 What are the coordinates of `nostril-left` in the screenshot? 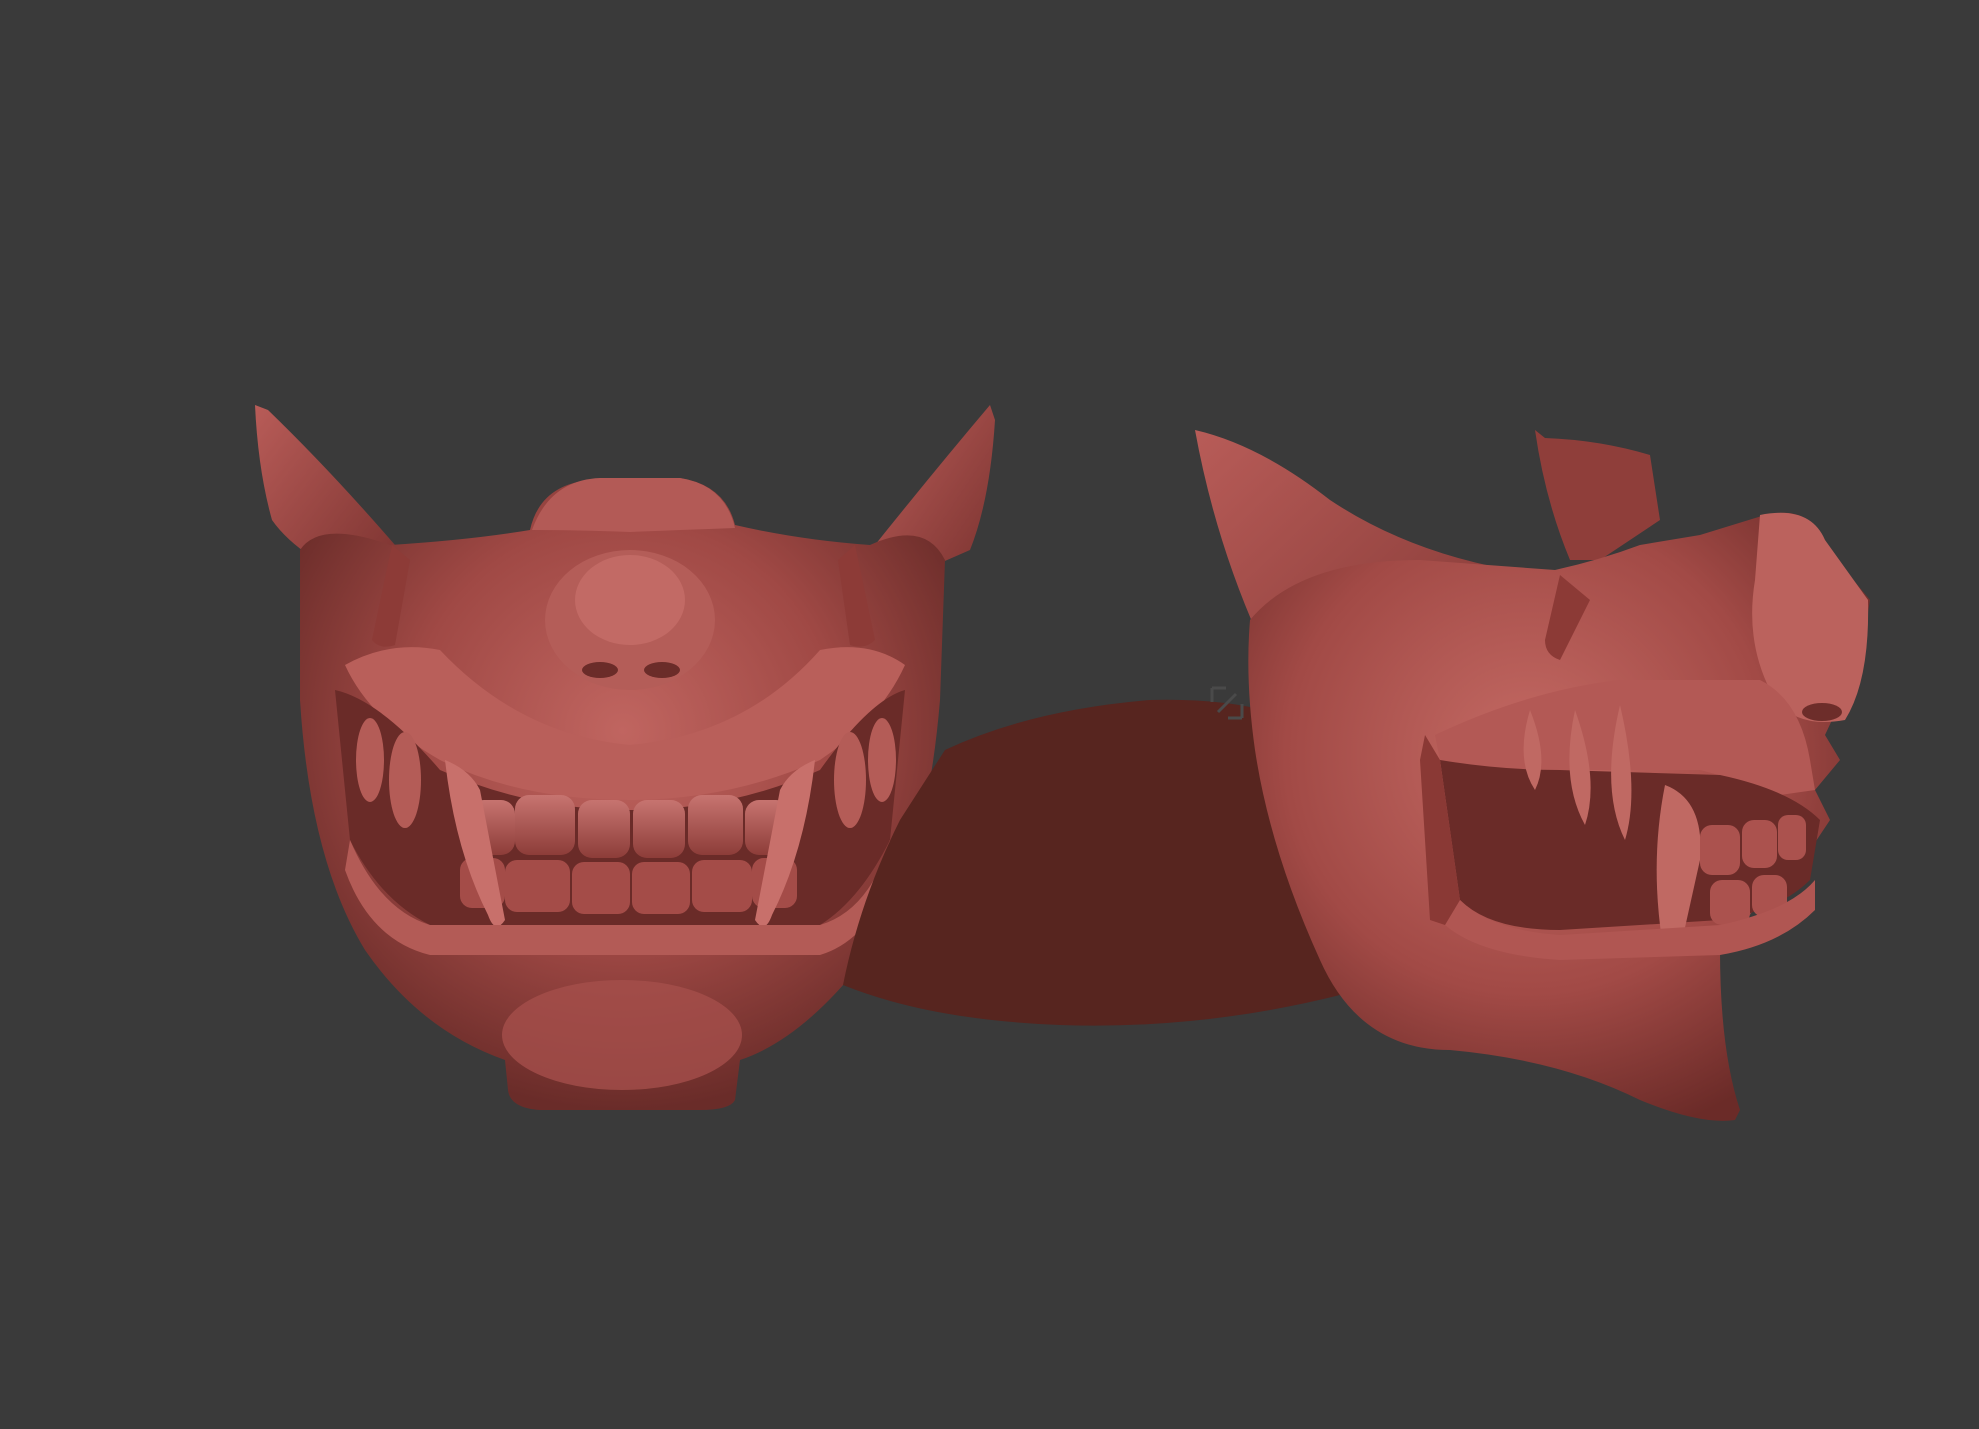 It's located at (600, 670).